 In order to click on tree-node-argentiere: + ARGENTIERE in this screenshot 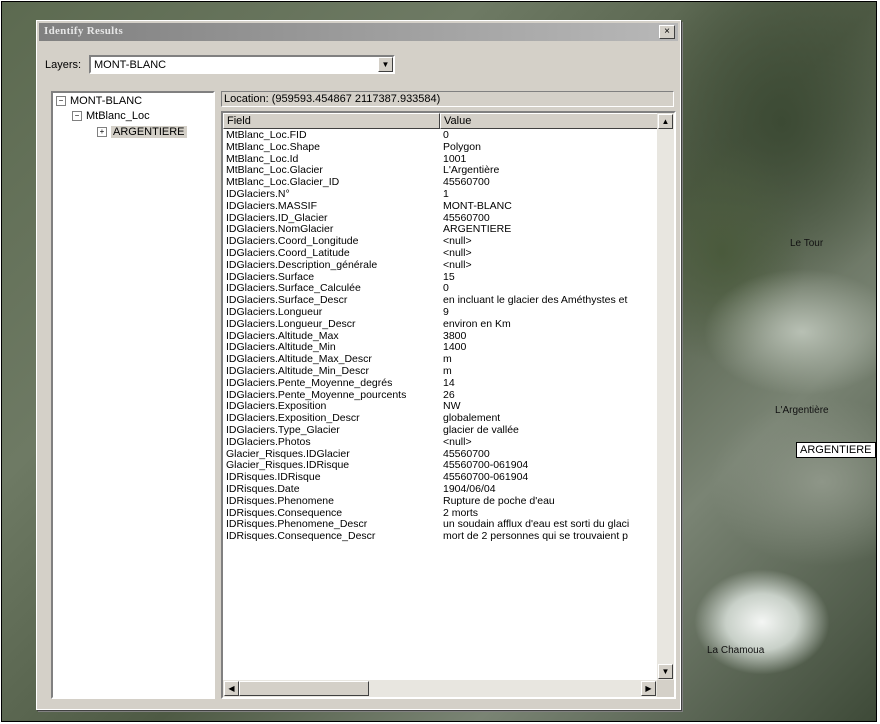, I will do `click(142, 132)`.